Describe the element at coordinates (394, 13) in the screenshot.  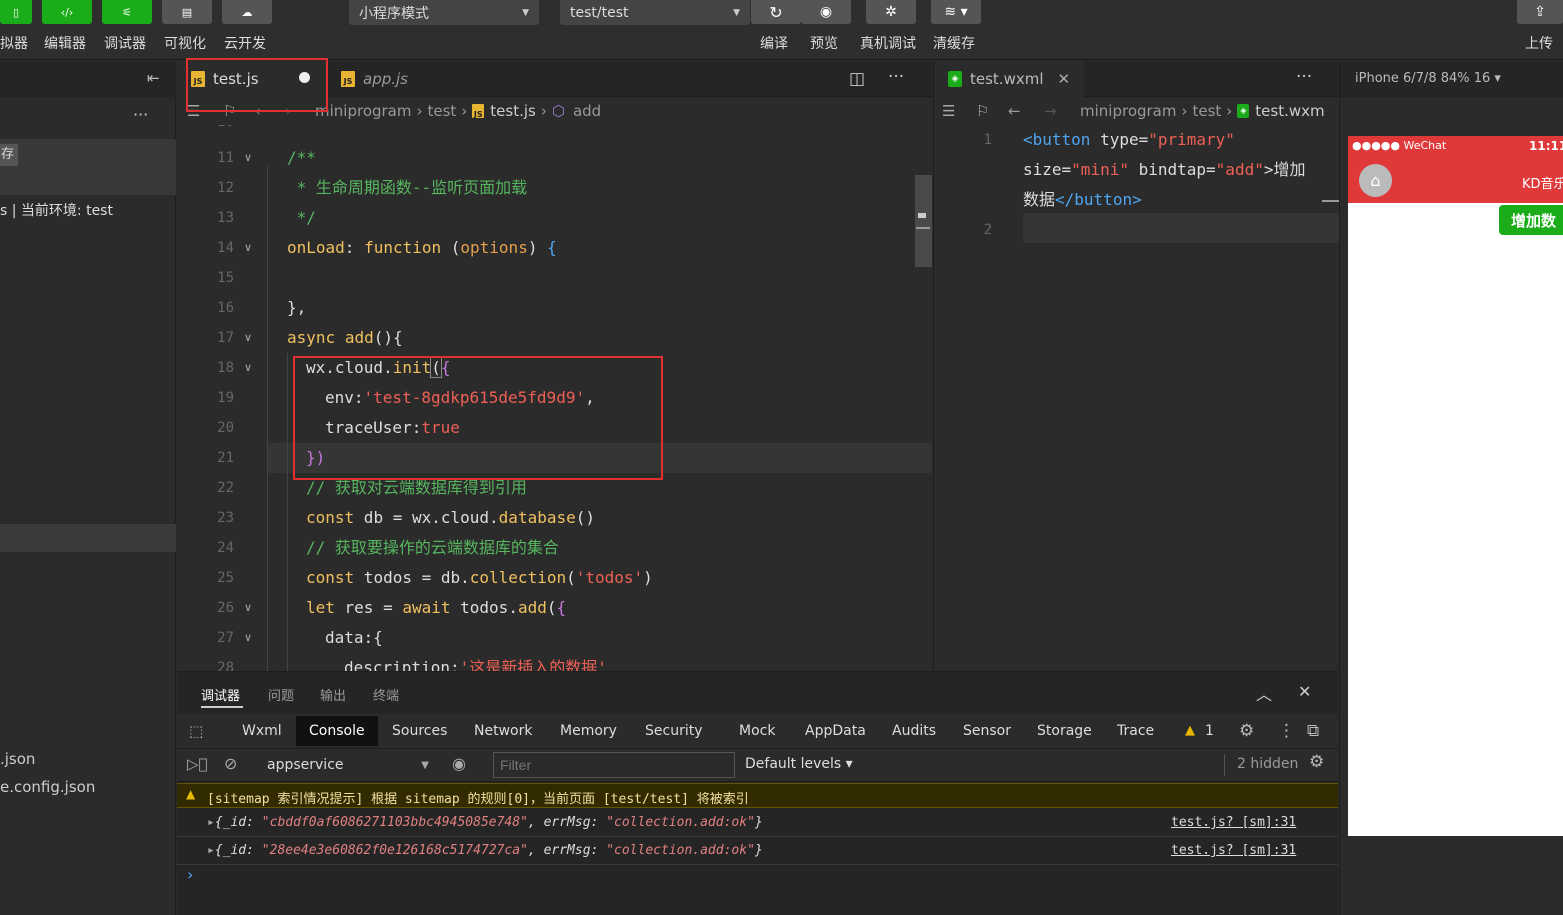
I see `mode-select-value: 小程序模式` at that location.